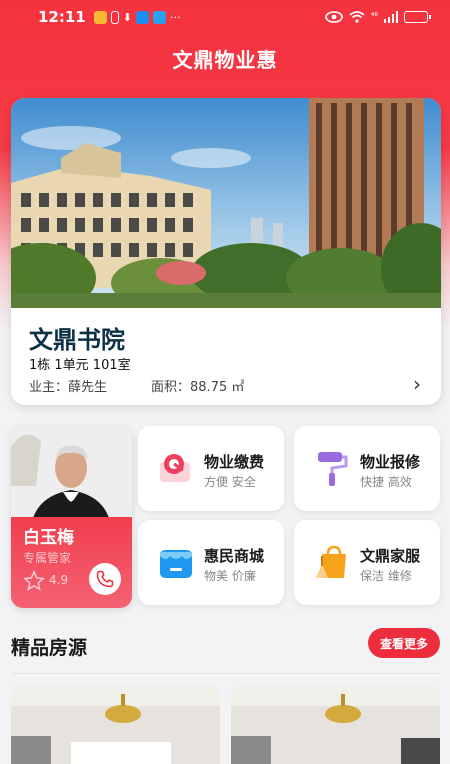 The width and height of the screenshot is (450, 764). I want to click on view-more-button: 查看更多, so click(404, 643).